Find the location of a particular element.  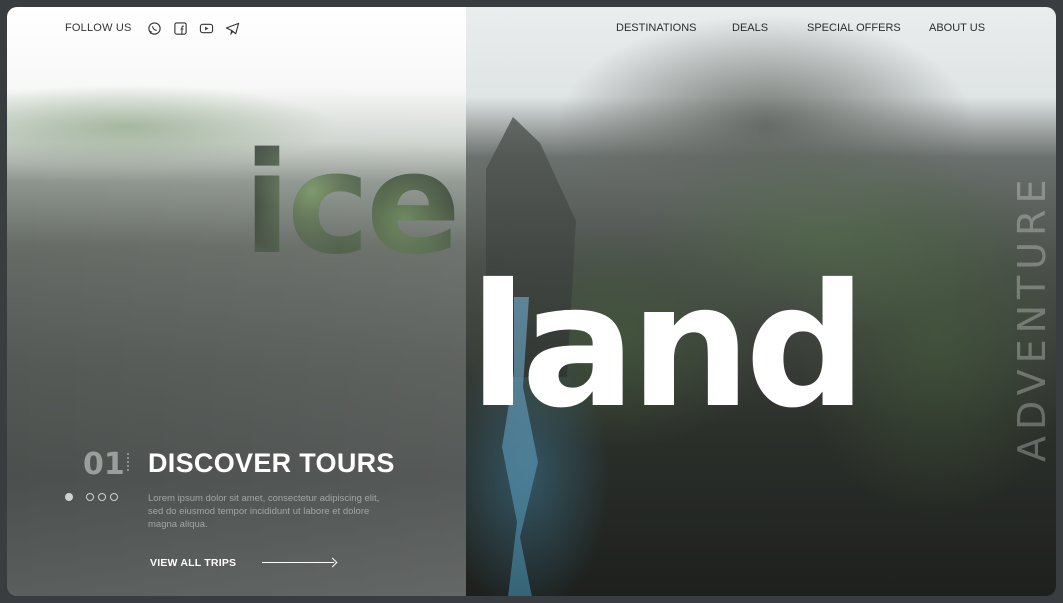

view-all-trips-link: VIEW ALL TRIPS is located at coordinates (244, 563).